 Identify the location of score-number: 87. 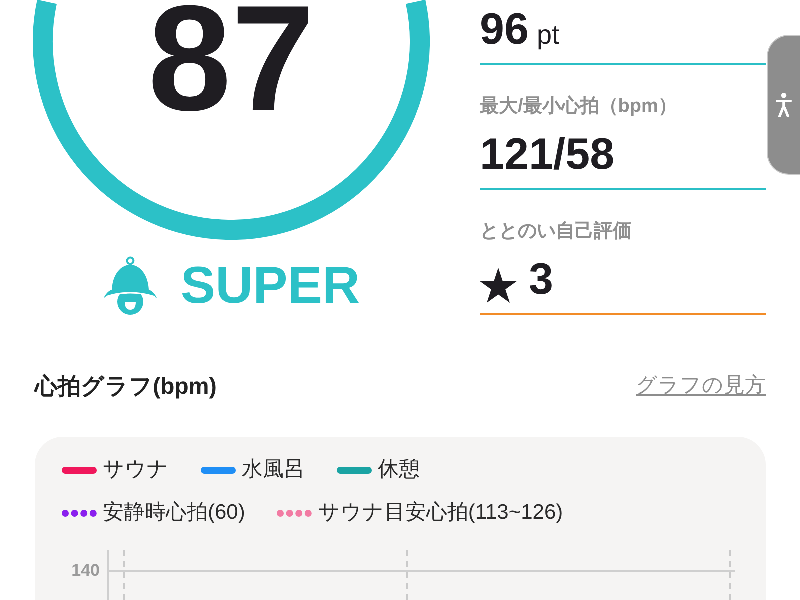
(231, 58).